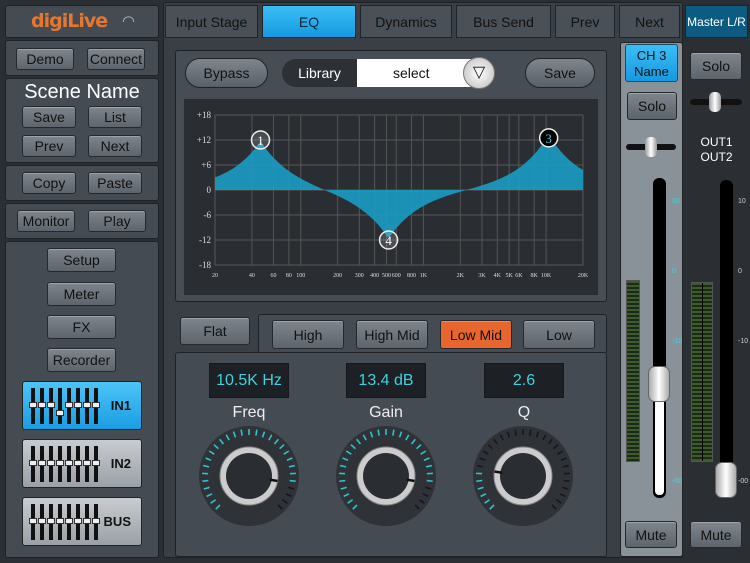 This screenshot has width=750, height=563. What do you see at coordinates (651, 71) in the screenshot?
I see `channel-name-line2: Name` at bounding box center [651, 71].